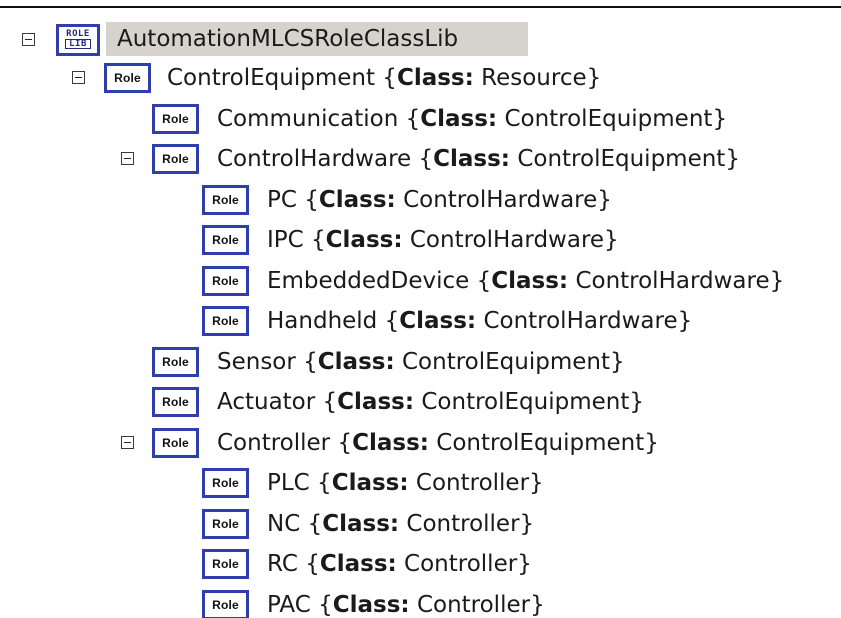  I want to click on tree-node-label: RC {Class: Controller}, so click(399, 564).